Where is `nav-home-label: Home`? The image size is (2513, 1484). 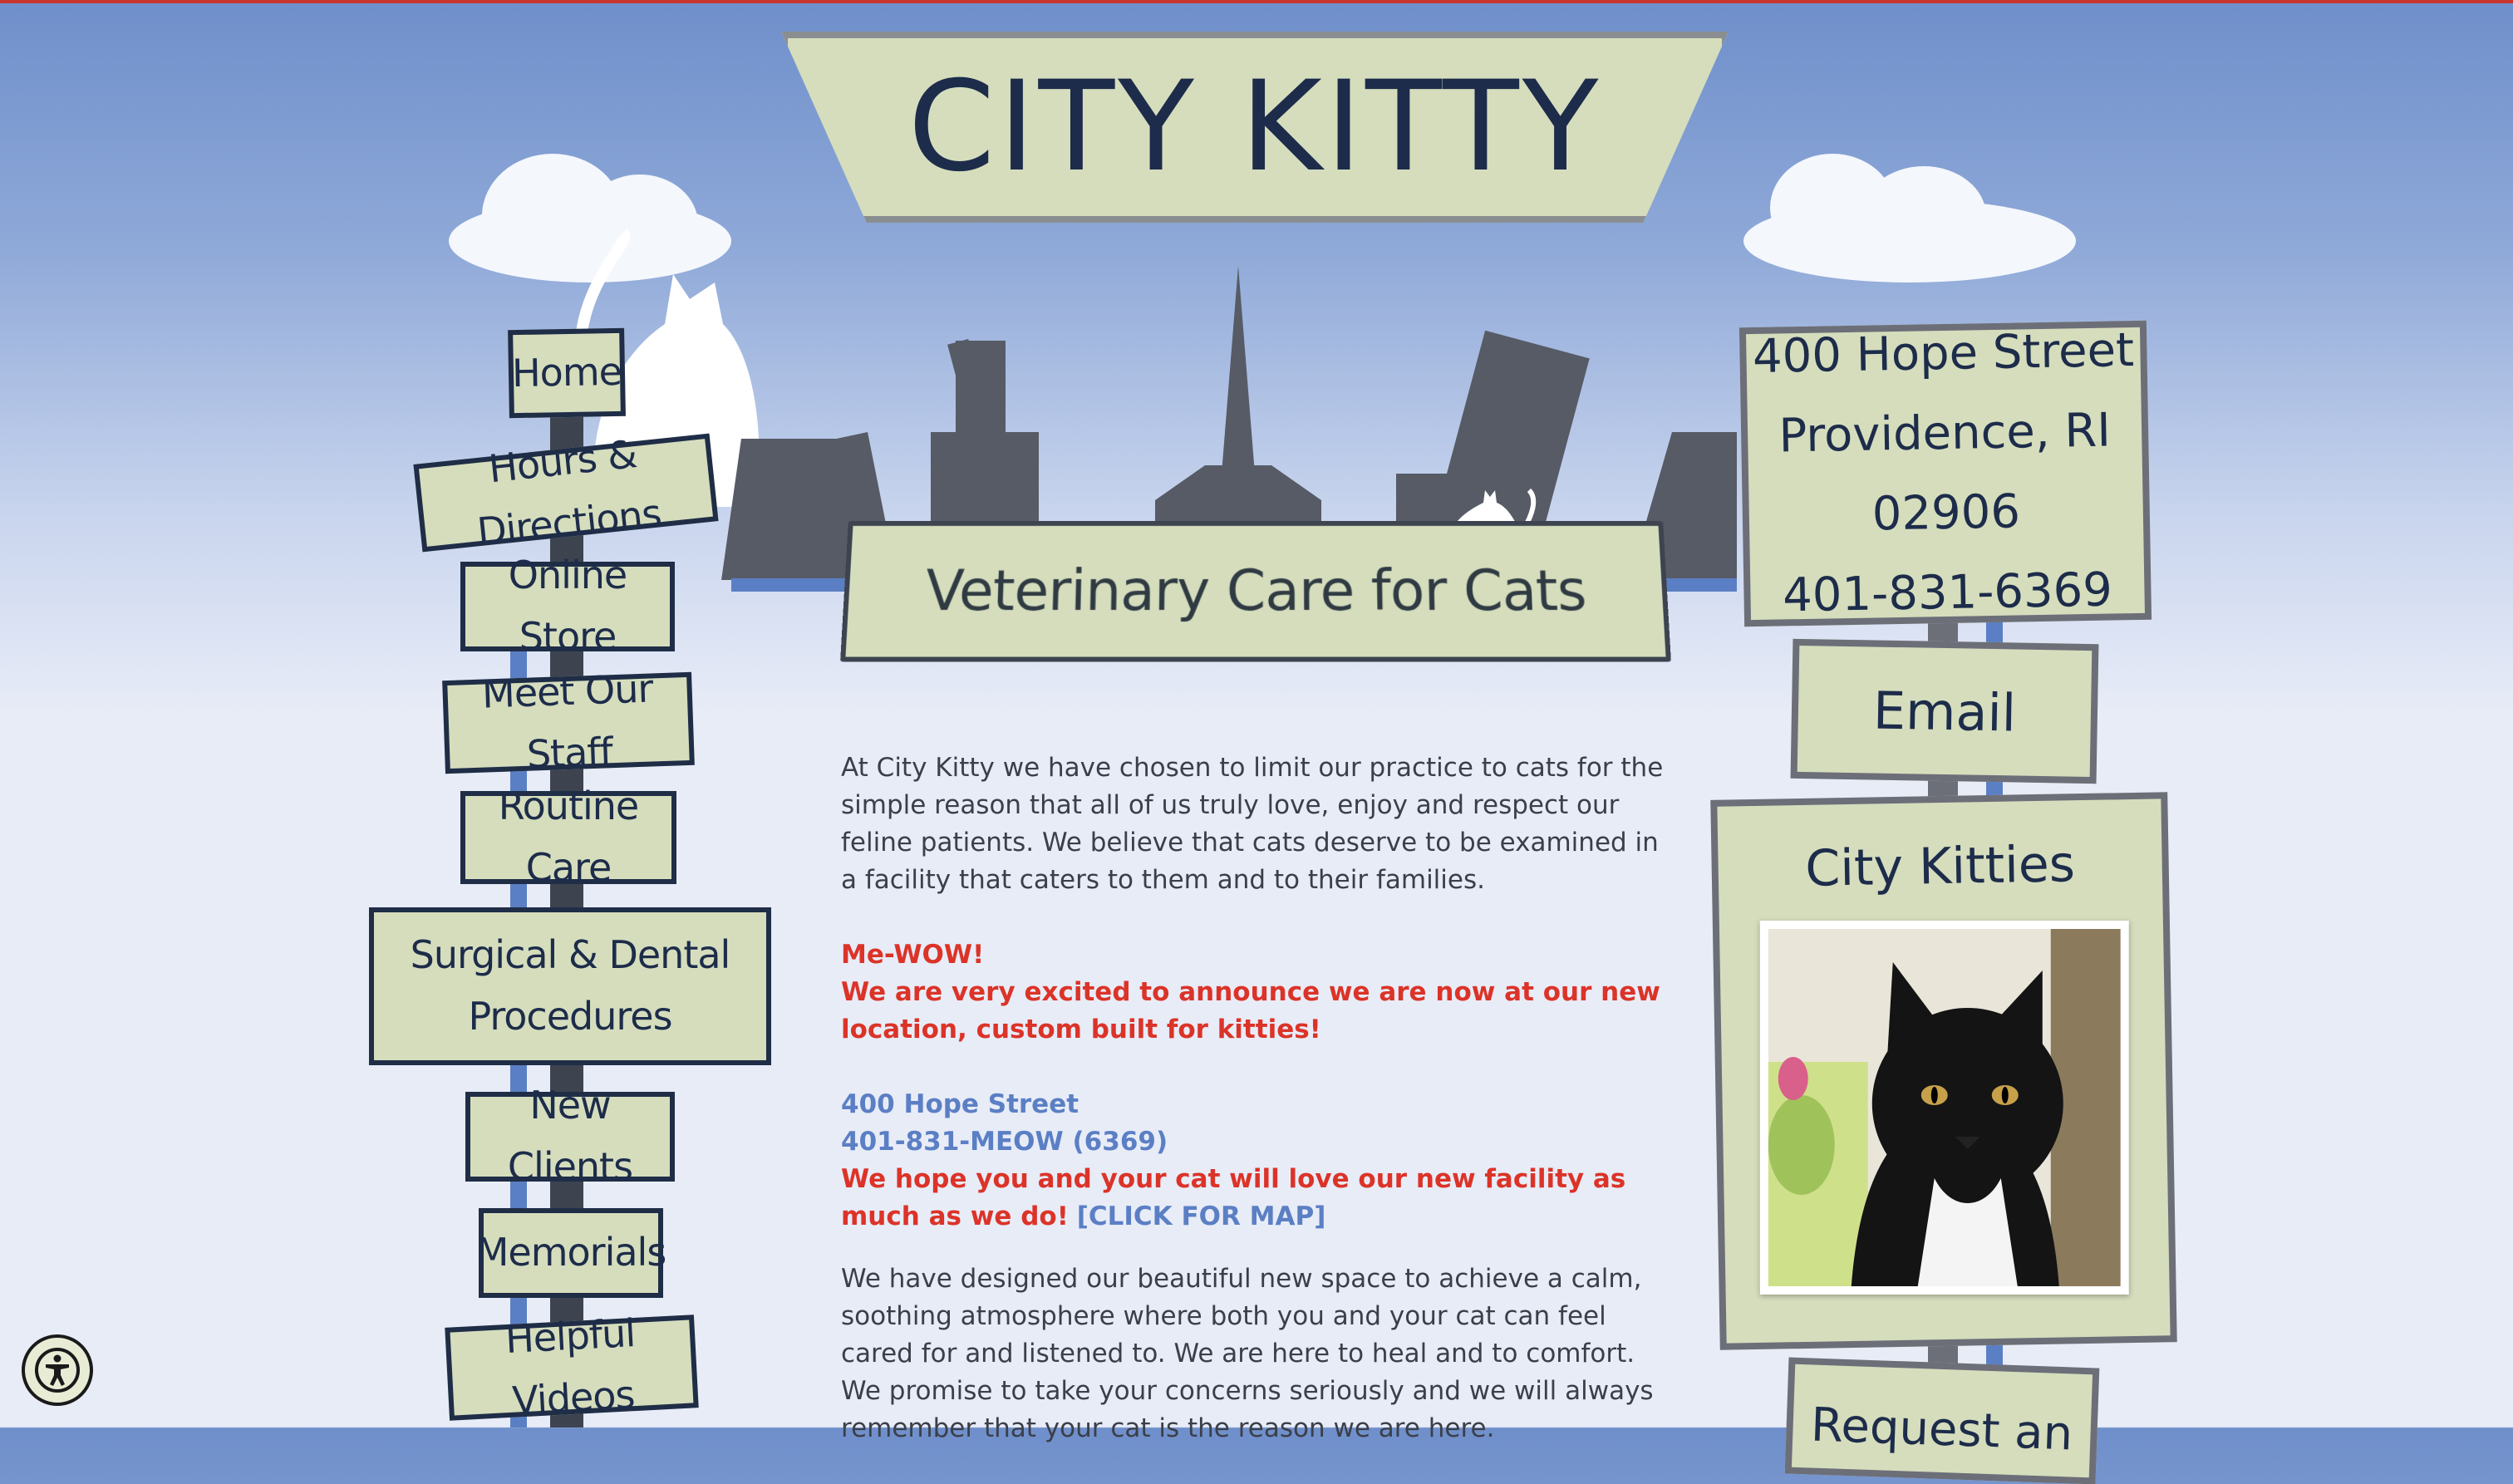 nav-home-label: Home is located at coordinates (566, 372).